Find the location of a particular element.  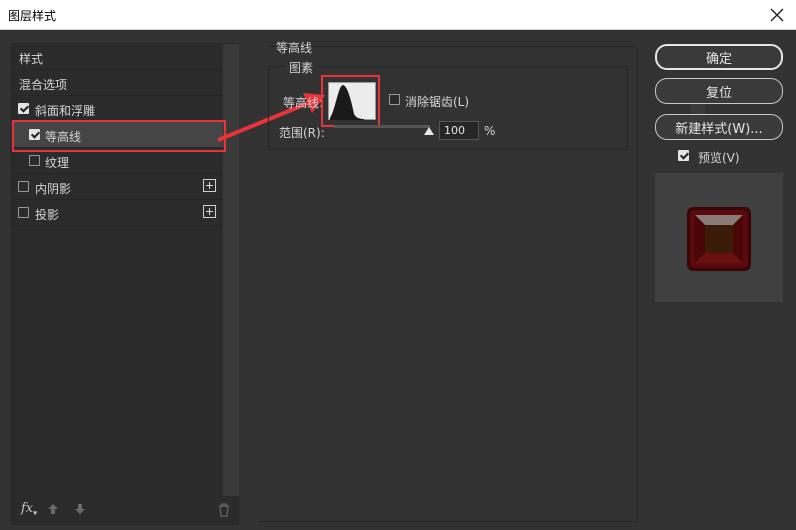

contour-group-title: 等高线 is located at coordinates (294, 48).